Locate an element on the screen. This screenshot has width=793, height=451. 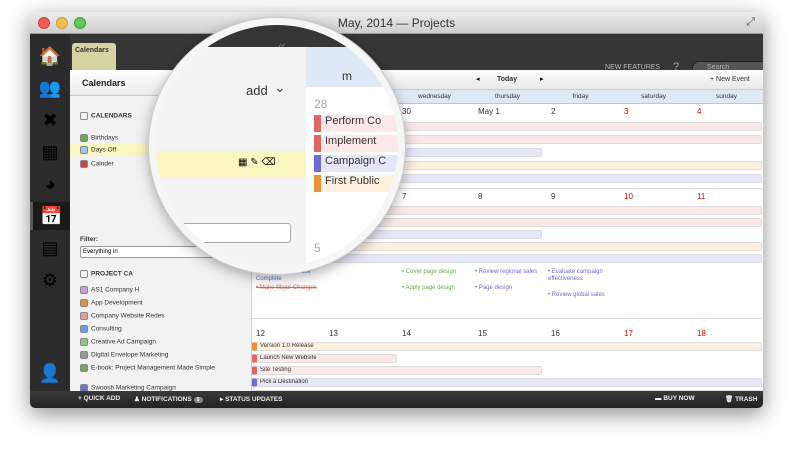
tools-icon: ✖ is located at coordinates (50, 120).